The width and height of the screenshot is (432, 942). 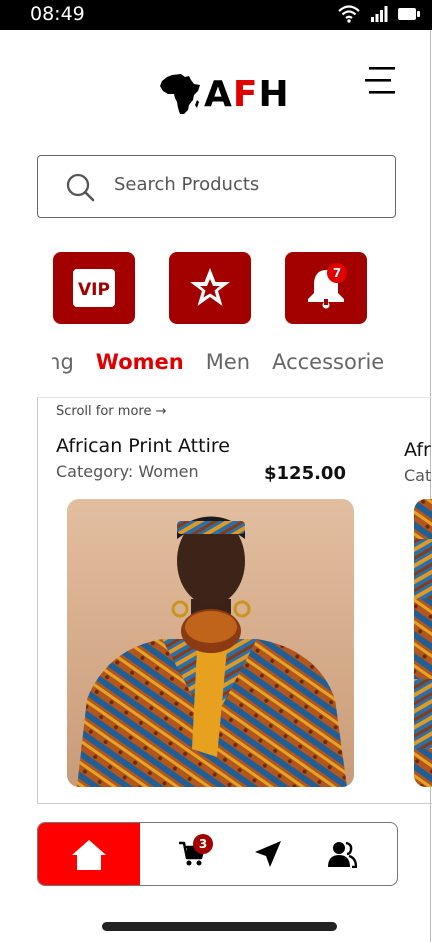 I want to click on nav-home, so click(x=89, y=854).